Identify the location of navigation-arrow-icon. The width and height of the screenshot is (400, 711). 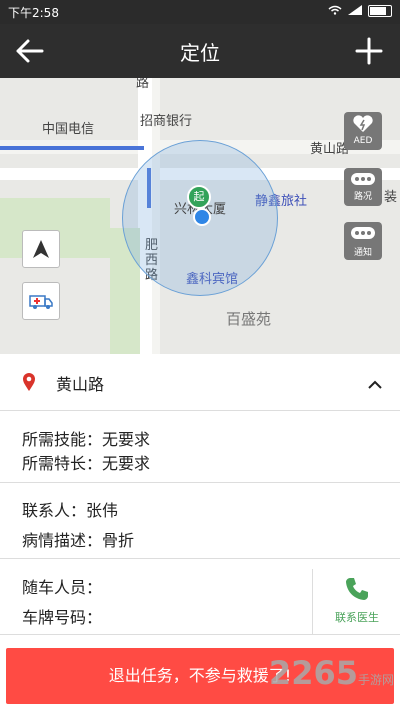
(41, 249).